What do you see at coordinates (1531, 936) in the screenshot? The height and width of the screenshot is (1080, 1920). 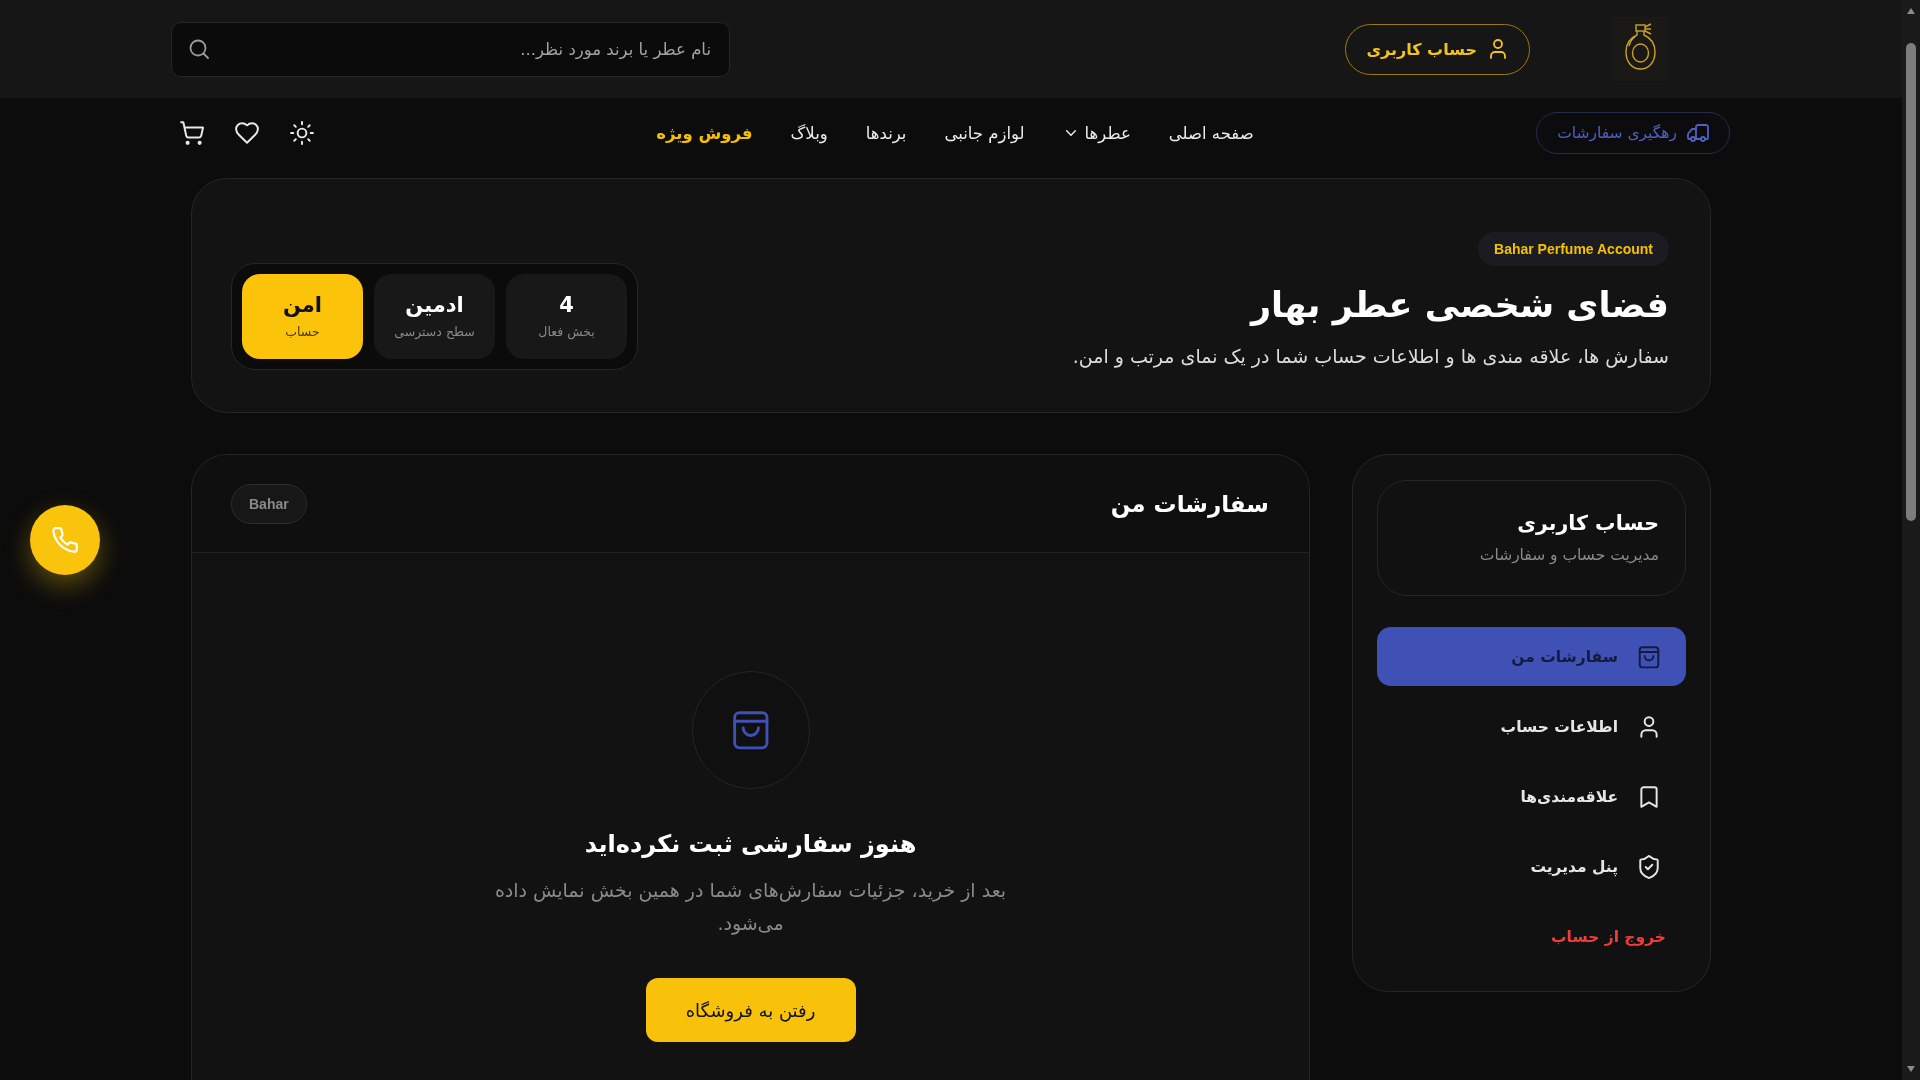 I see `logout-link: خروج از حساب` at bounding box center [1531, 936].